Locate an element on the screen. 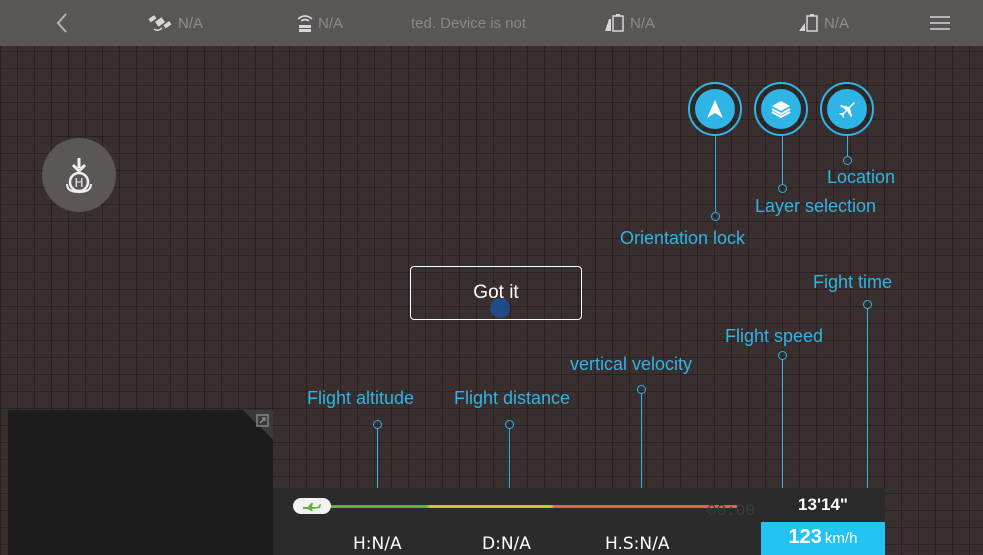  airplane-icon is located at coordinates (847, 110).